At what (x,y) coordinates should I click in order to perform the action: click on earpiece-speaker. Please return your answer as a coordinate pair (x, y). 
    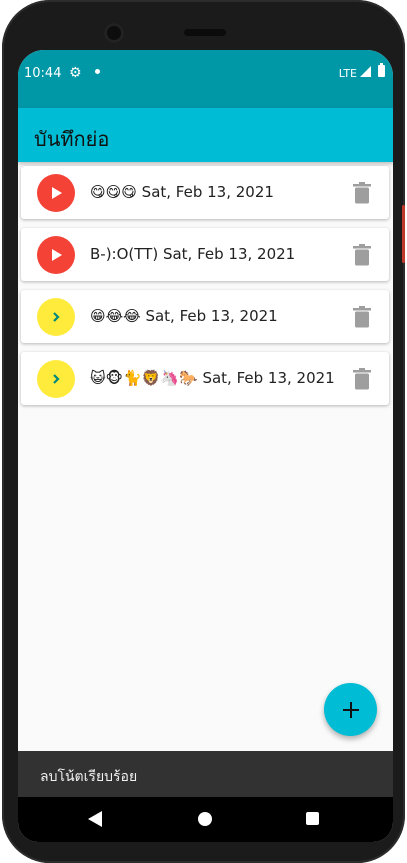
    Looking at the image, I should click on (205, 32).